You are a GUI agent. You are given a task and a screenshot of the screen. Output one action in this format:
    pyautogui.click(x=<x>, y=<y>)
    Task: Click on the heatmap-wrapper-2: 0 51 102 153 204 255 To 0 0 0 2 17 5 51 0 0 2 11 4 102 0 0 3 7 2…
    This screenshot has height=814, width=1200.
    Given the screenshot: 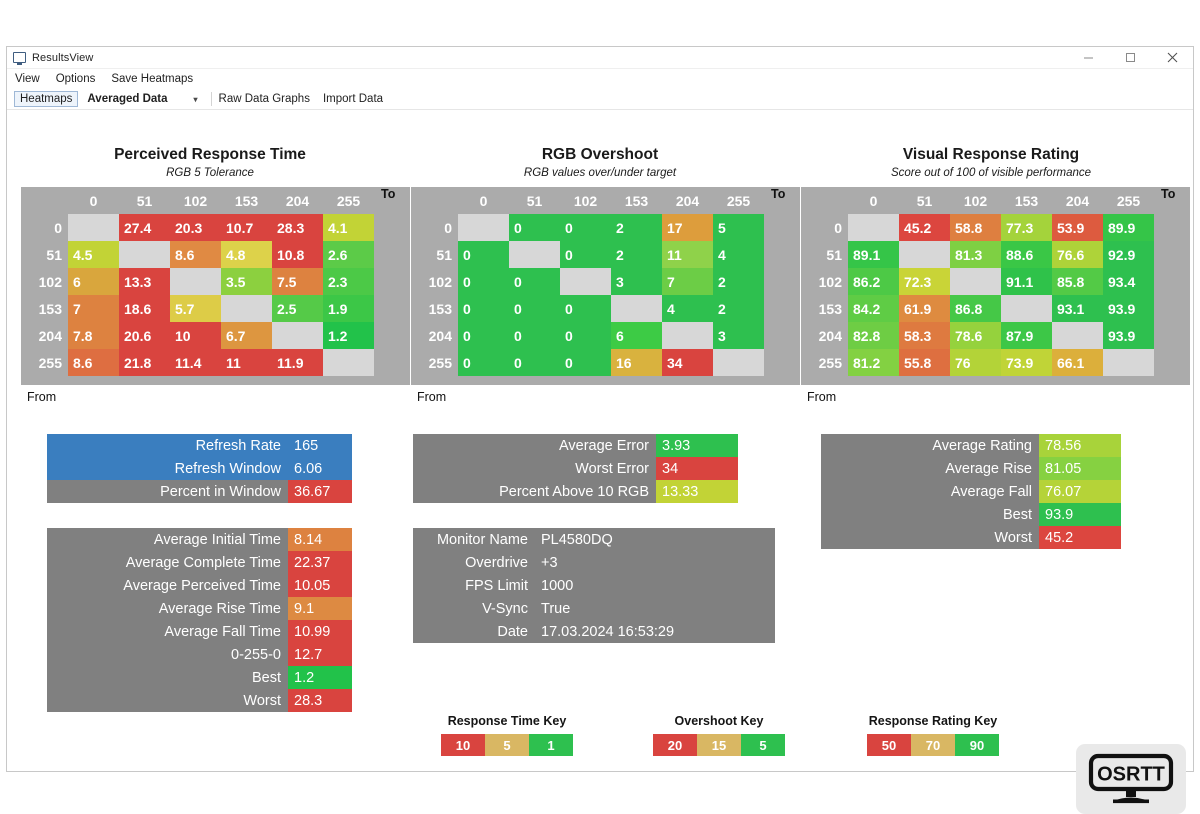 What is the action you would take?
    pyautogui.click(x=602, y=295)
    